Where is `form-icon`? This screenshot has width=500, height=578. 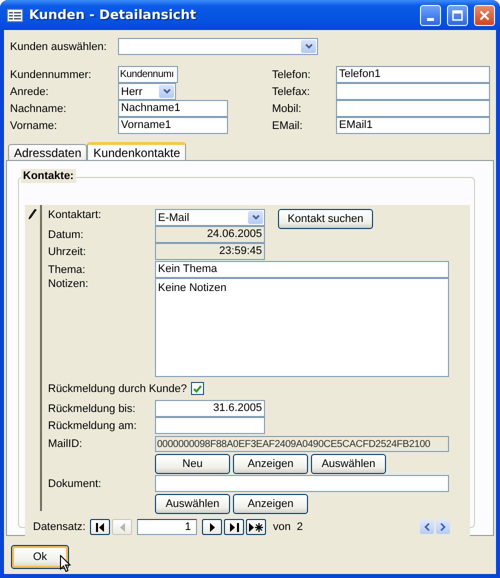
form-icon is located at coordinates (15, 15).